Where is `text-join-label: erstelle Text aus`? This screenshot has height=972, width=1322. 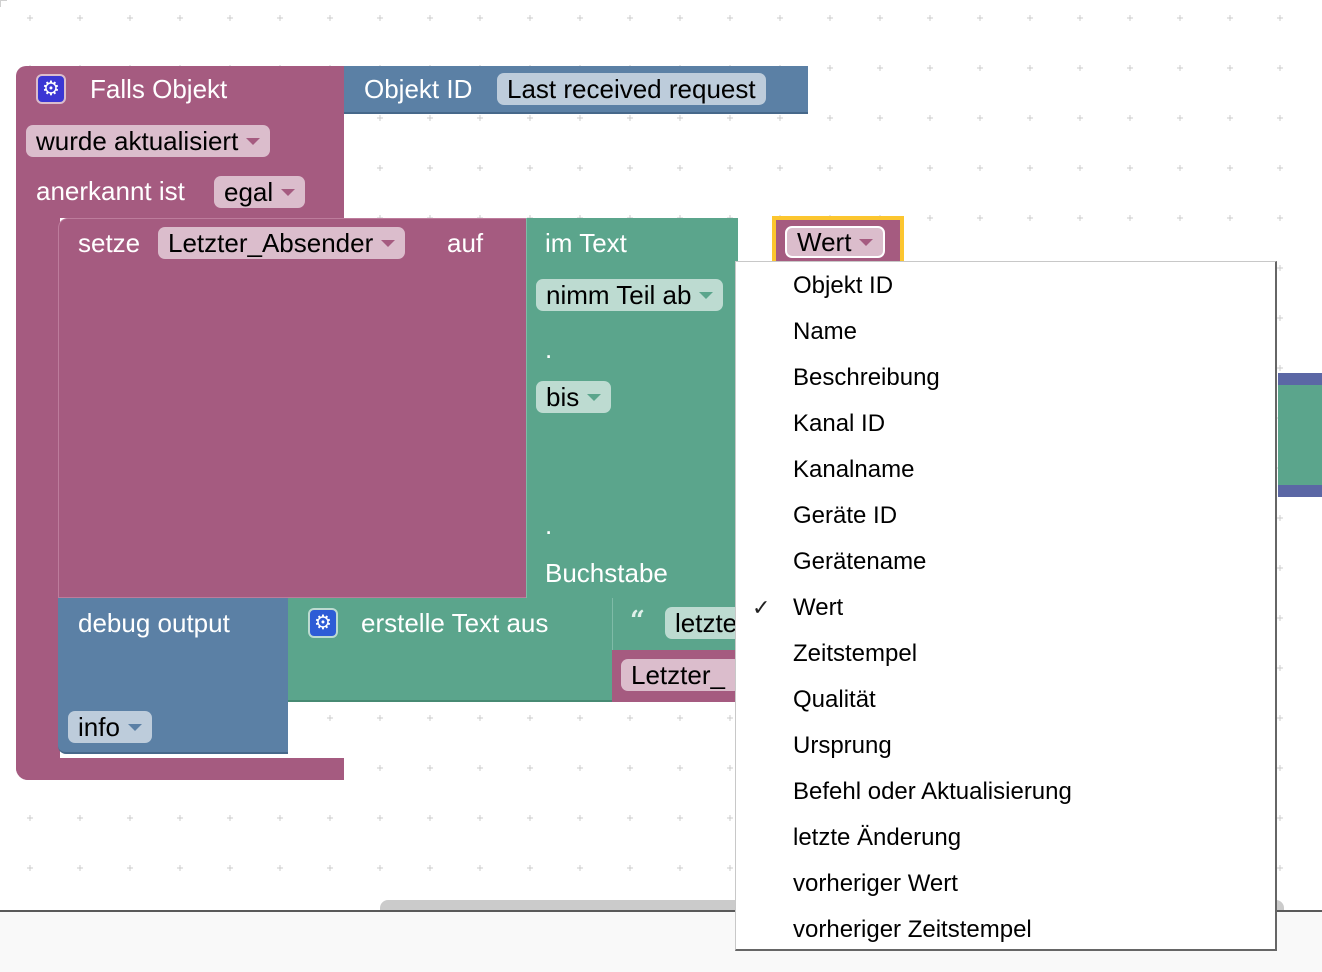 text-join-label: erstelle Text aus is located at coordinates (455, 623).